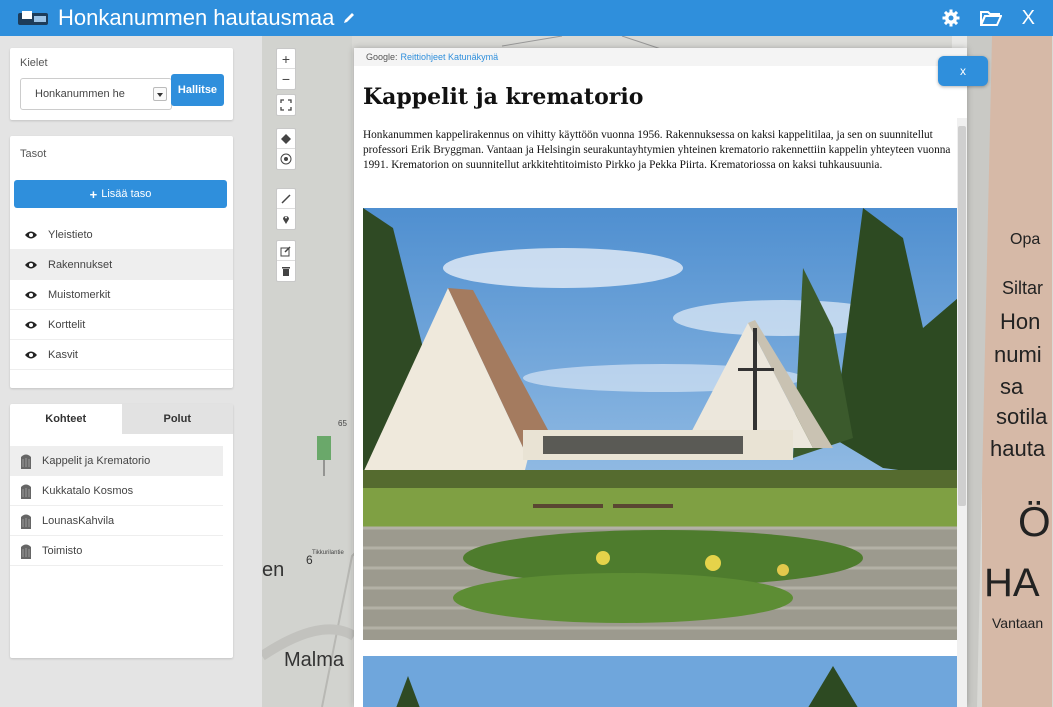 The width and height of the screenshot is (1053, 707). I want to click on draw-line-icon, so click(286, 199).